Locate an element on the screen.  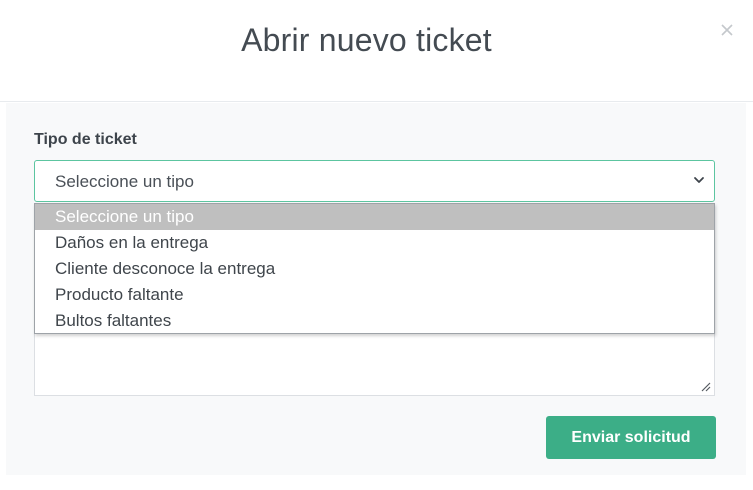
option-danos-en-la-entrega: Daños en la entrega is located at coordinates (374, 243).